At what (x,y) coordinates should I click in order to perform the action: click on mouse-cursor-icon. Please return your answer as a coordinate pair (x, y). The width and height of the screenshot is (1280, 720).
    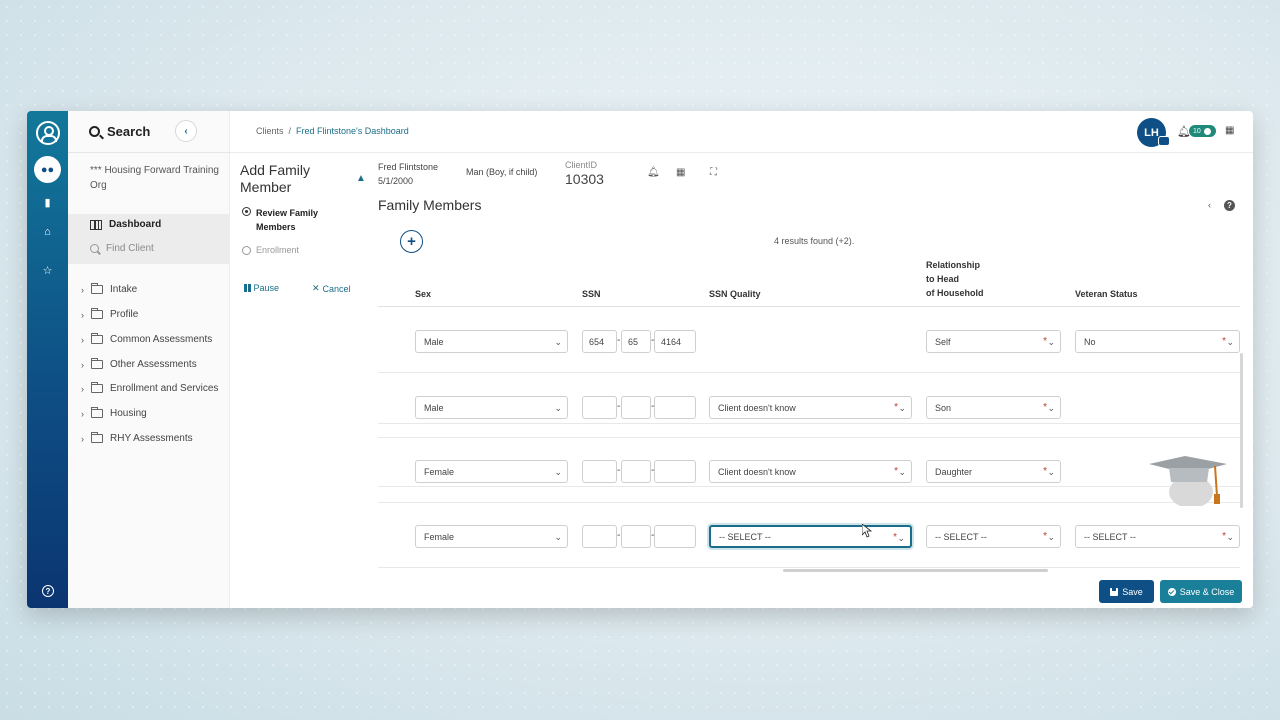
    Looking at the image, I should click on (867, 531).